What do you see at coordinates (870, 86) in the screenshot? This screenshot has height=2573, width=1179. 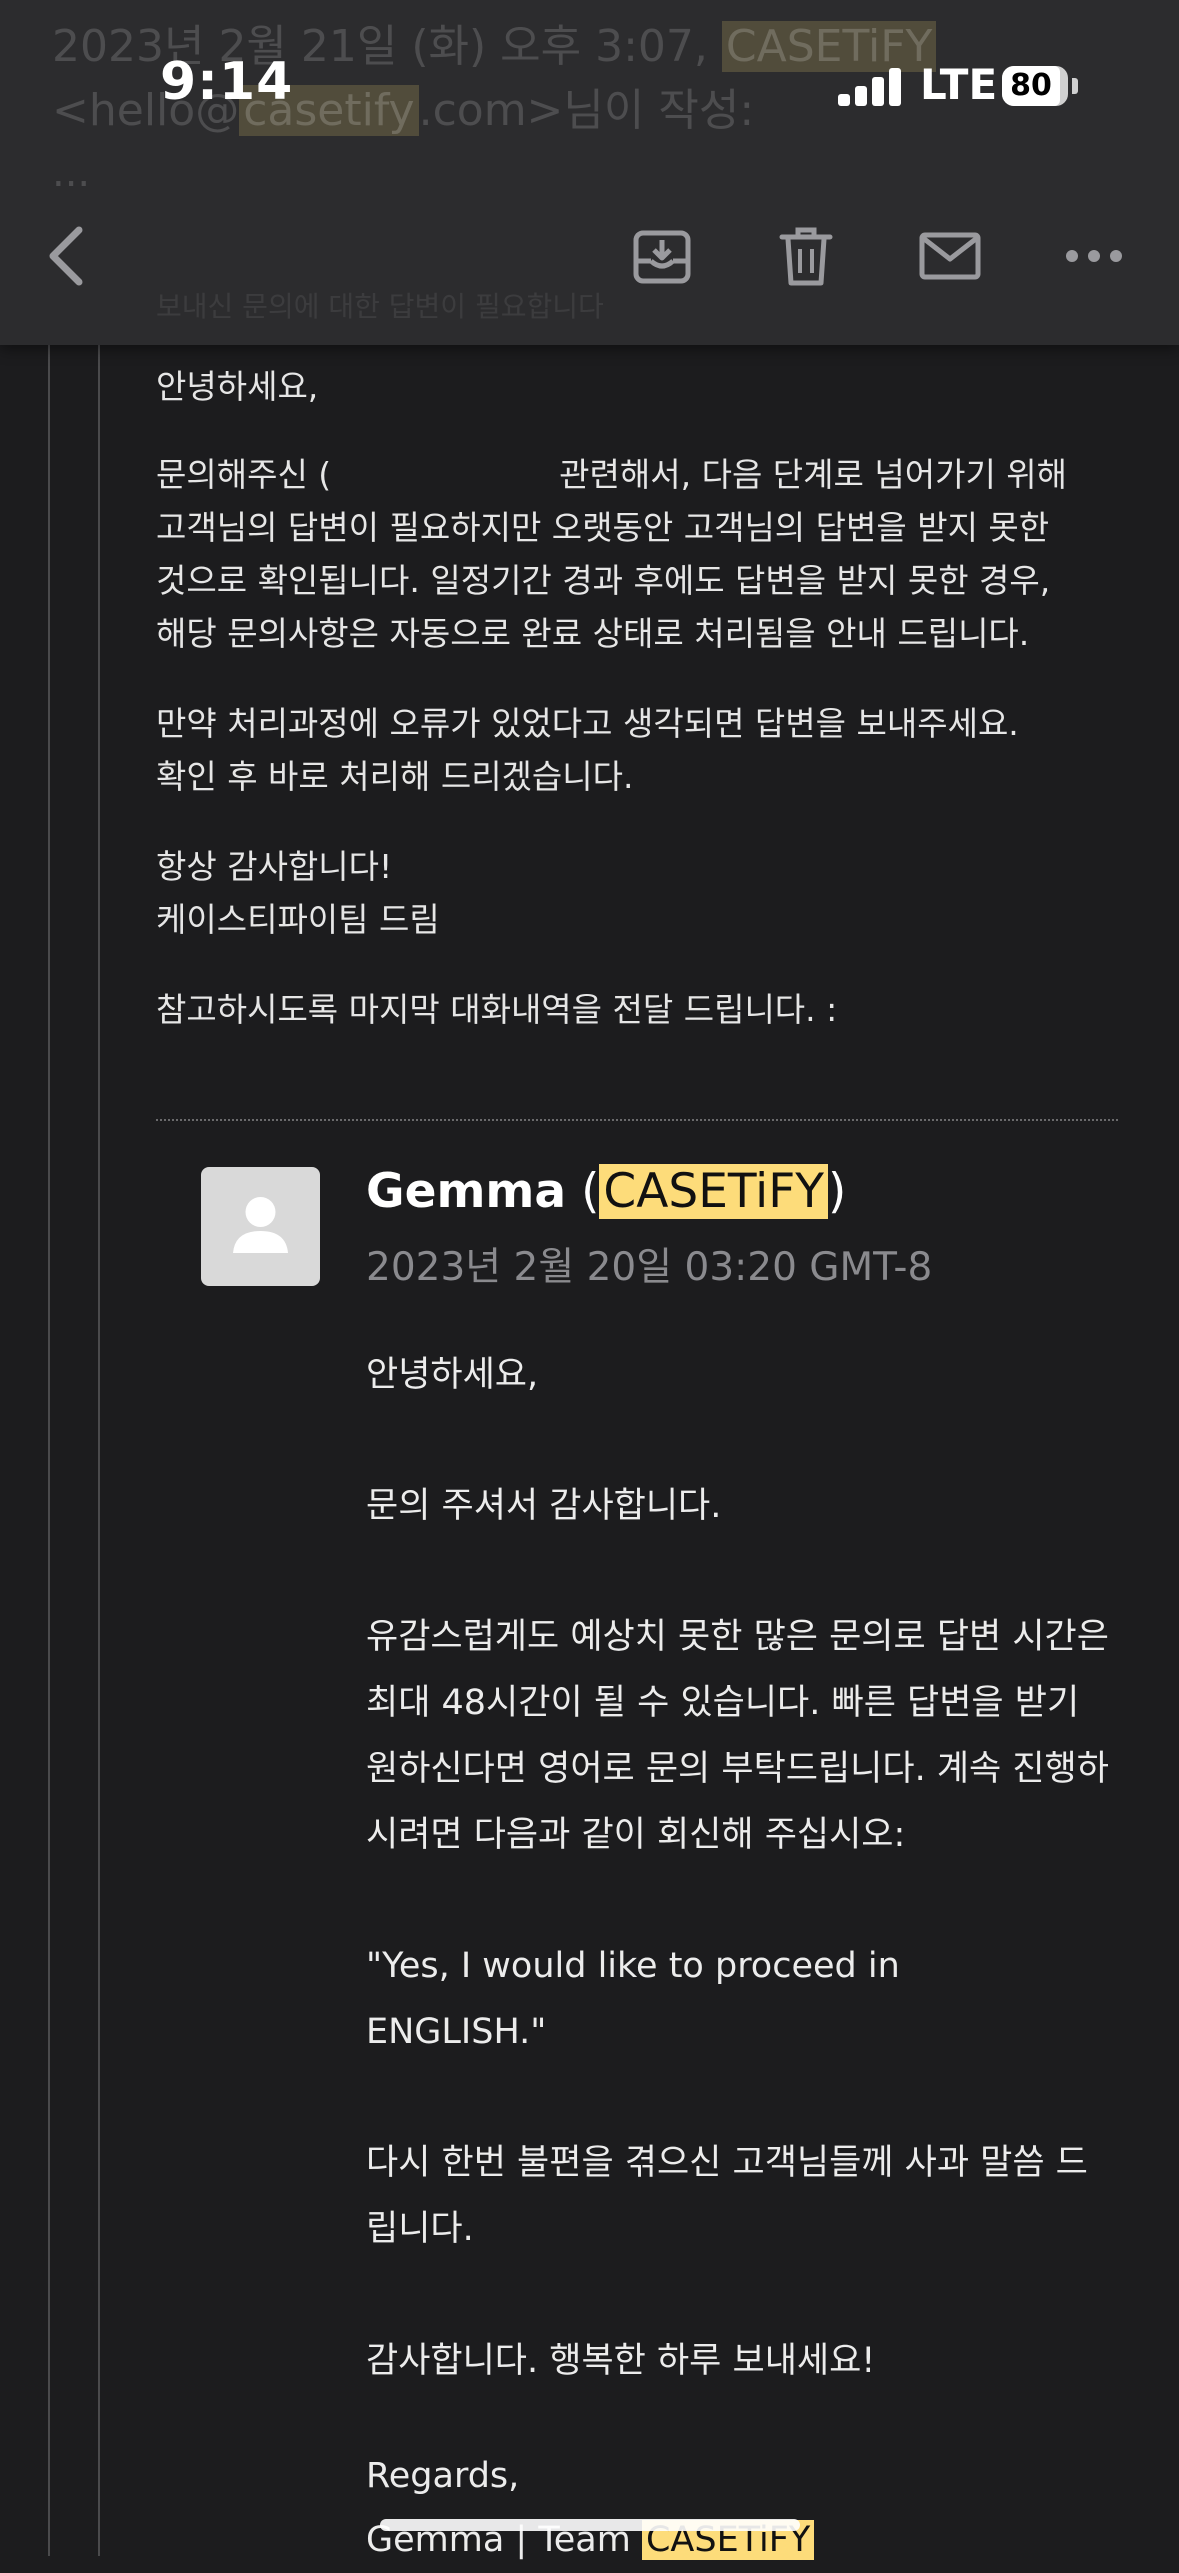 I see `signal-bars-icon` at bounding box center [870, 86].